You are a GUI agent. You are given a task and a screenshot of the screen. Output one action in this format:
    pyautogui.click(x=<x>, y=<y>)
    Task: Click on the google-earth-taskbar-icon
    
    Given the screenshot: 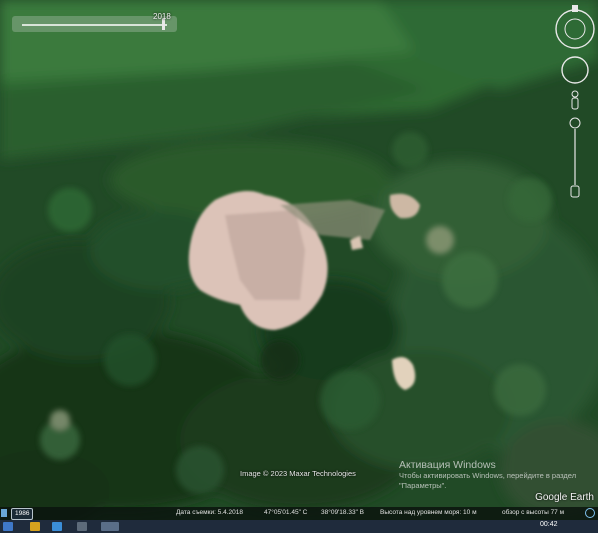 What is the action you would take?
    pyautogui.click(x=110, y=526)
    